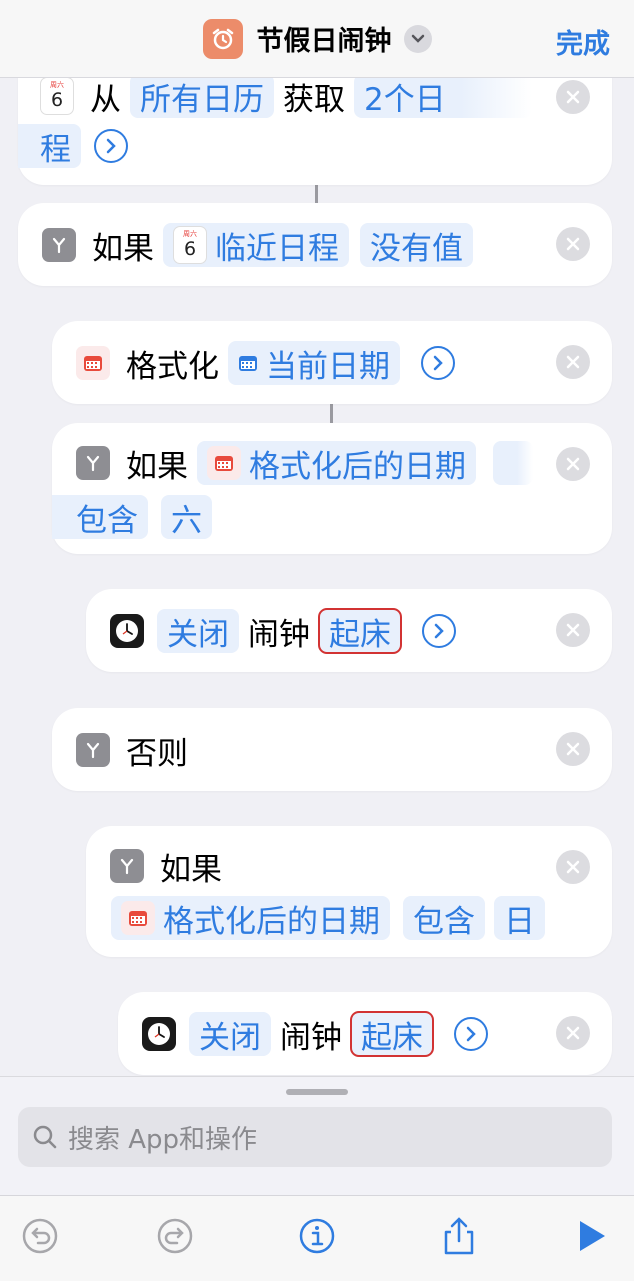  I want to click on action-card-if-contains-saturday: 如果 格式化后的日期 包含 六, so click(332, 488).